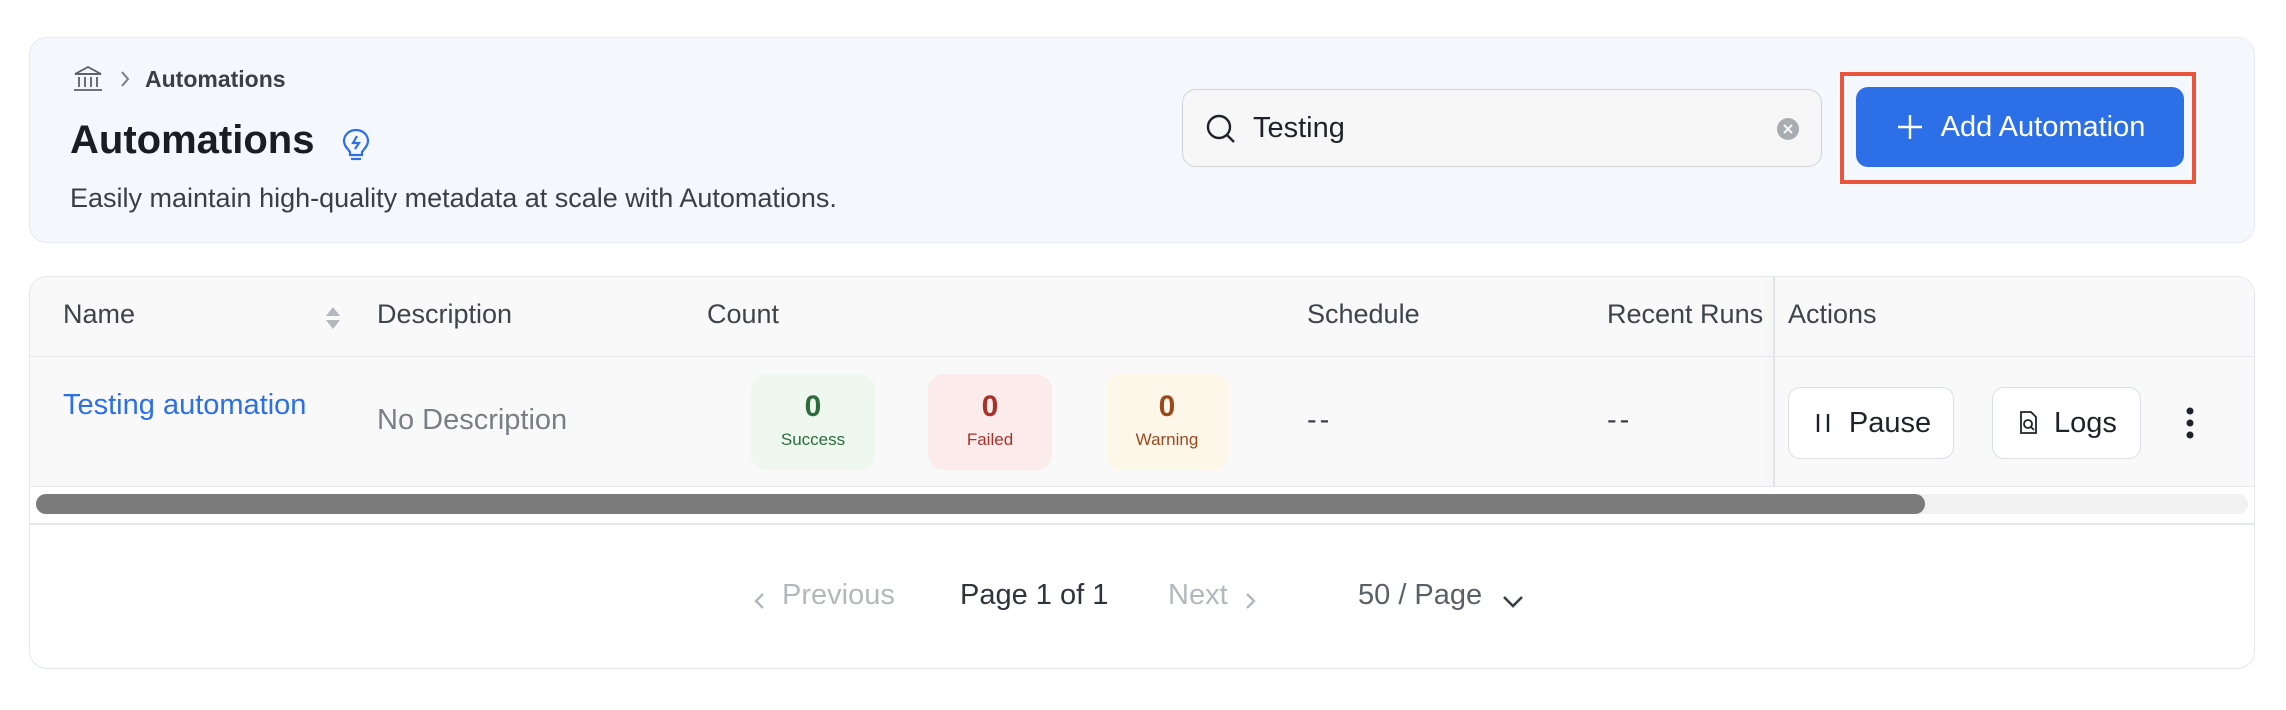  Describe the element at coordinates (1142, 524) in the screenshot. I see `pagination-divider` at that location.